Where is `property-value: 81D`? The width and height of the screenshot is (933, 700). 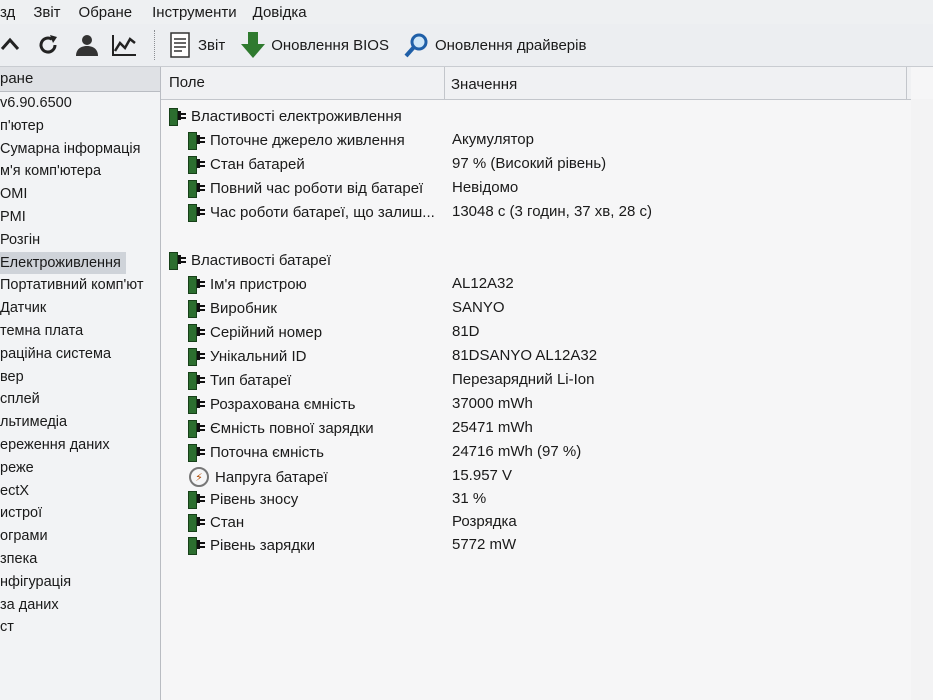
property-value: 81D is located at coordinates (466, 331).